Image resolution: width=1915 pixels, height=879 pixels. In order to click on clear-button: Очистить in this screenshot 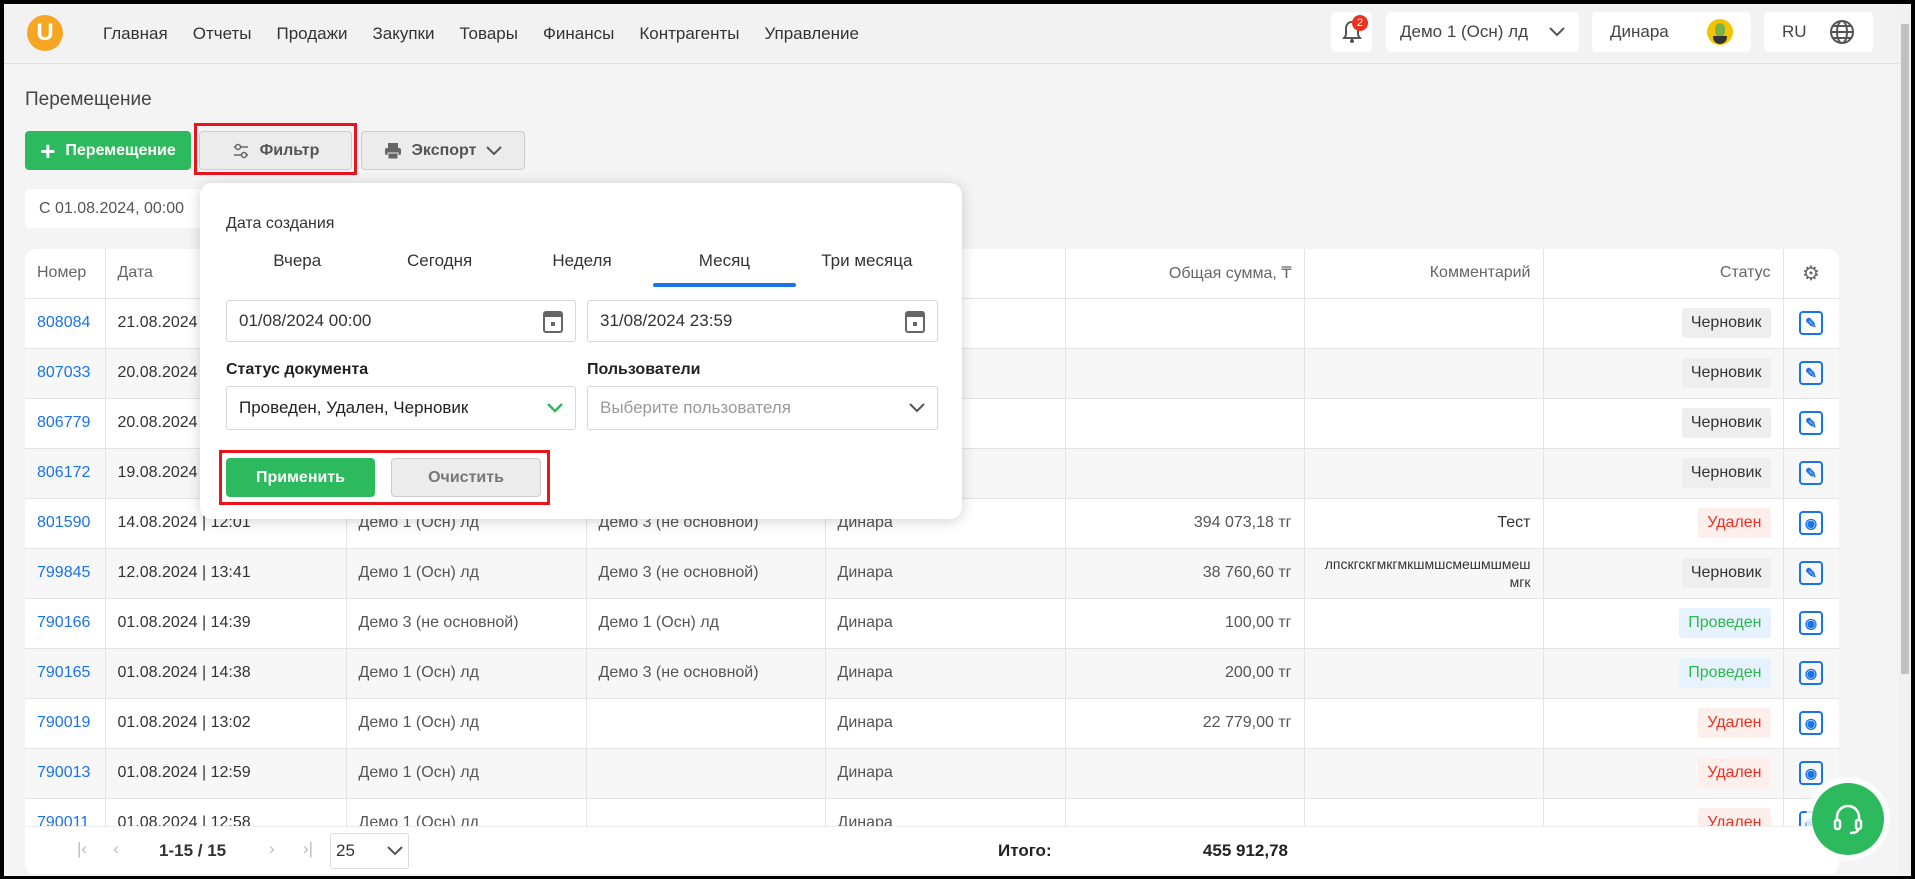, I will do `click(466, 477)`.